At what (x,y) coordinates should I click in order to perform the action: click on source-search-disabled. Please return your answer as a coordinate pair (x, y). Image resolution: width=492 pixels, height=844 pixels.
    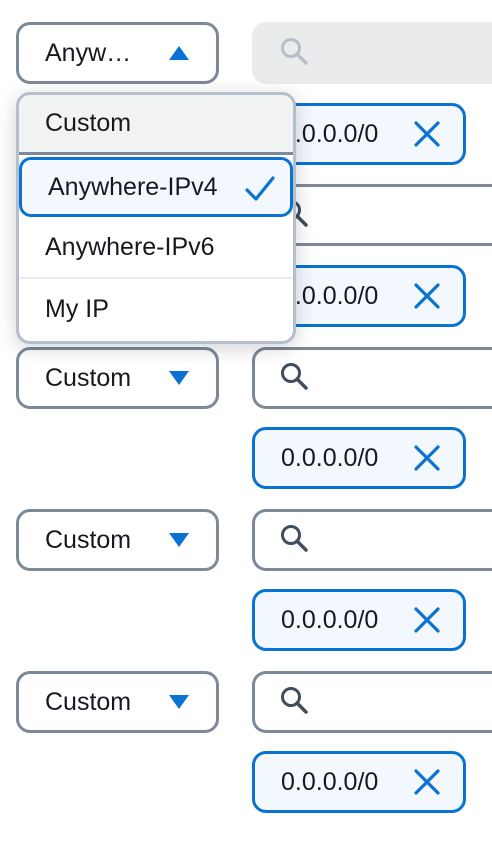
    Looking at the image, I should click on (372, 53).